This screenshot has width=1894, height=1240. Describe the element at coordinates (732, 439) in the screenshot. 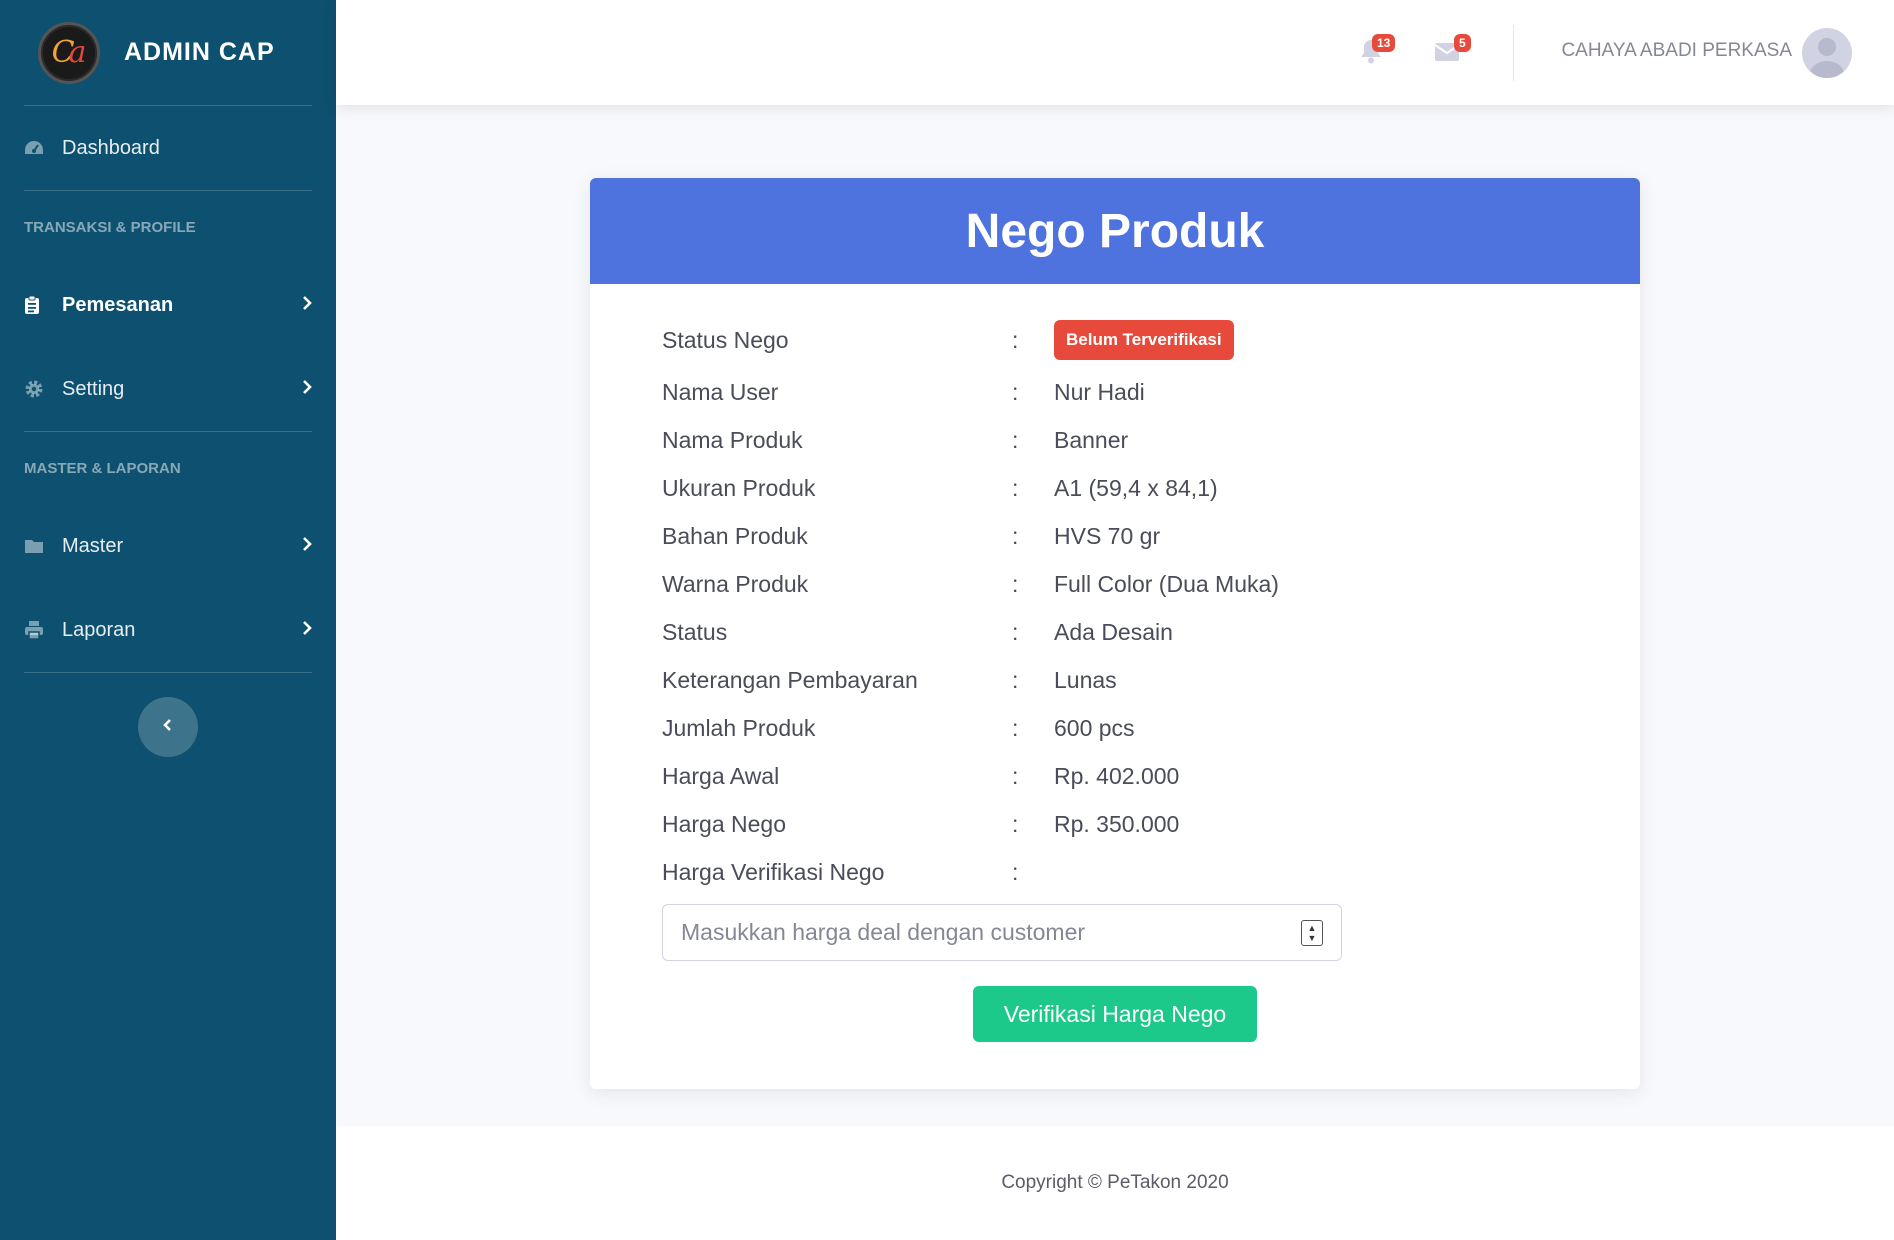

I see `field-label: Nama Produk` at that location.